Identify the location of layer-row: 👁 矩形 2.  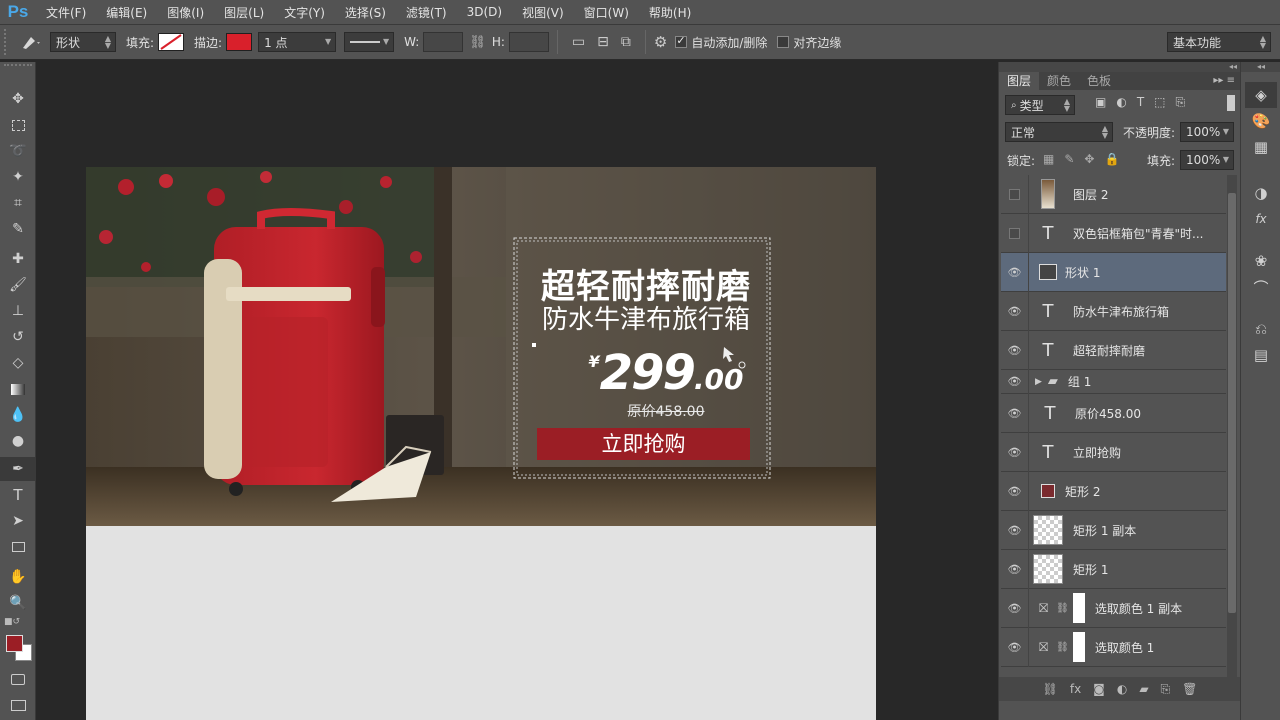
(1113, 491).